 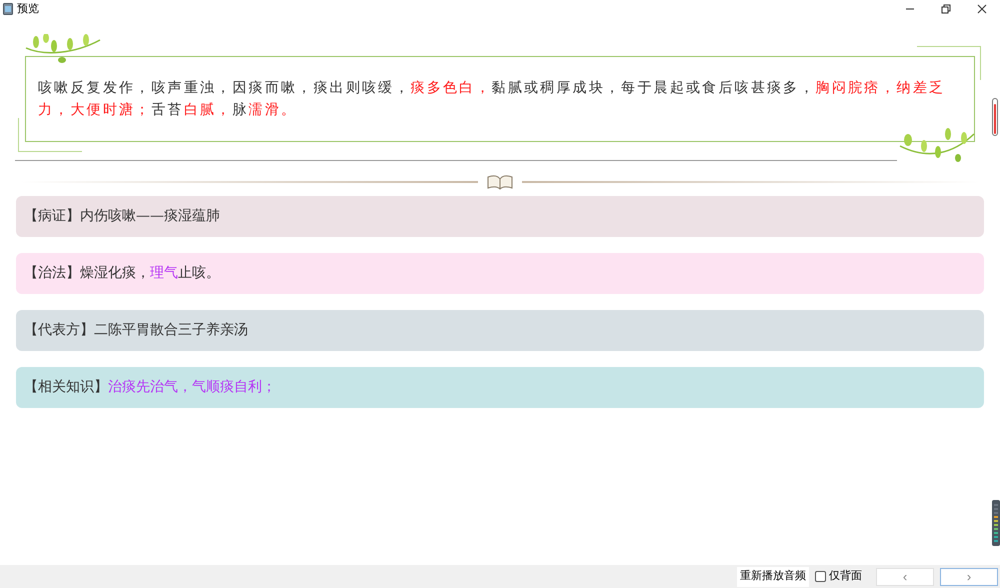 I want to click on card-text: 【病证】内伤咳嗽——痰湿蕴肺, so click(x=122, y=216).